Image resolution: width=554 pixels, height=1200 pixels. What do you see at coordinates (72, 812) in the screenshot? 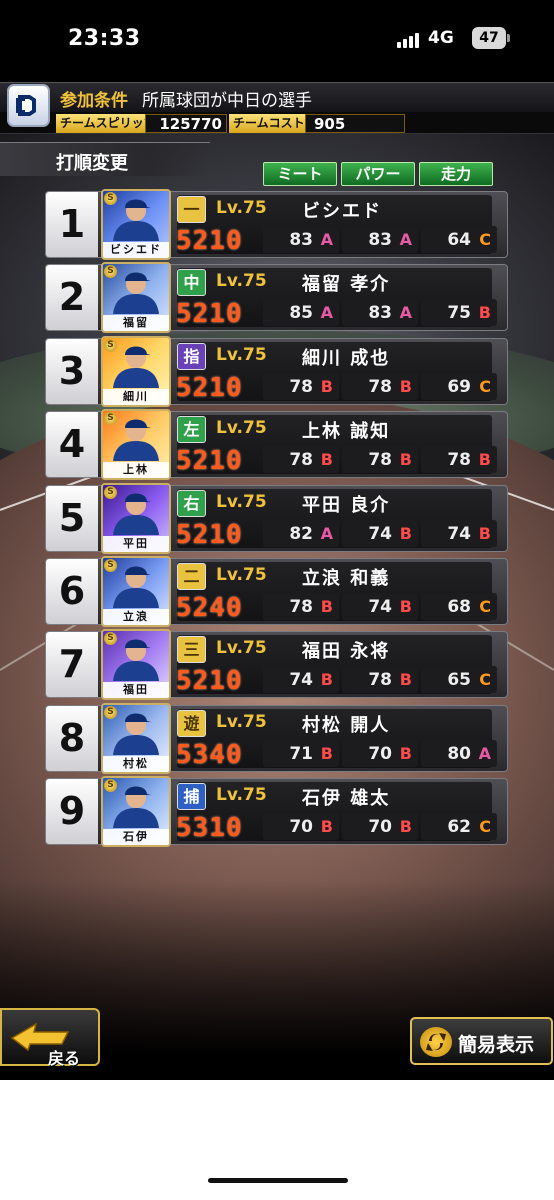
I see `batting-order-number: 9` at bounding box center [72, 812].